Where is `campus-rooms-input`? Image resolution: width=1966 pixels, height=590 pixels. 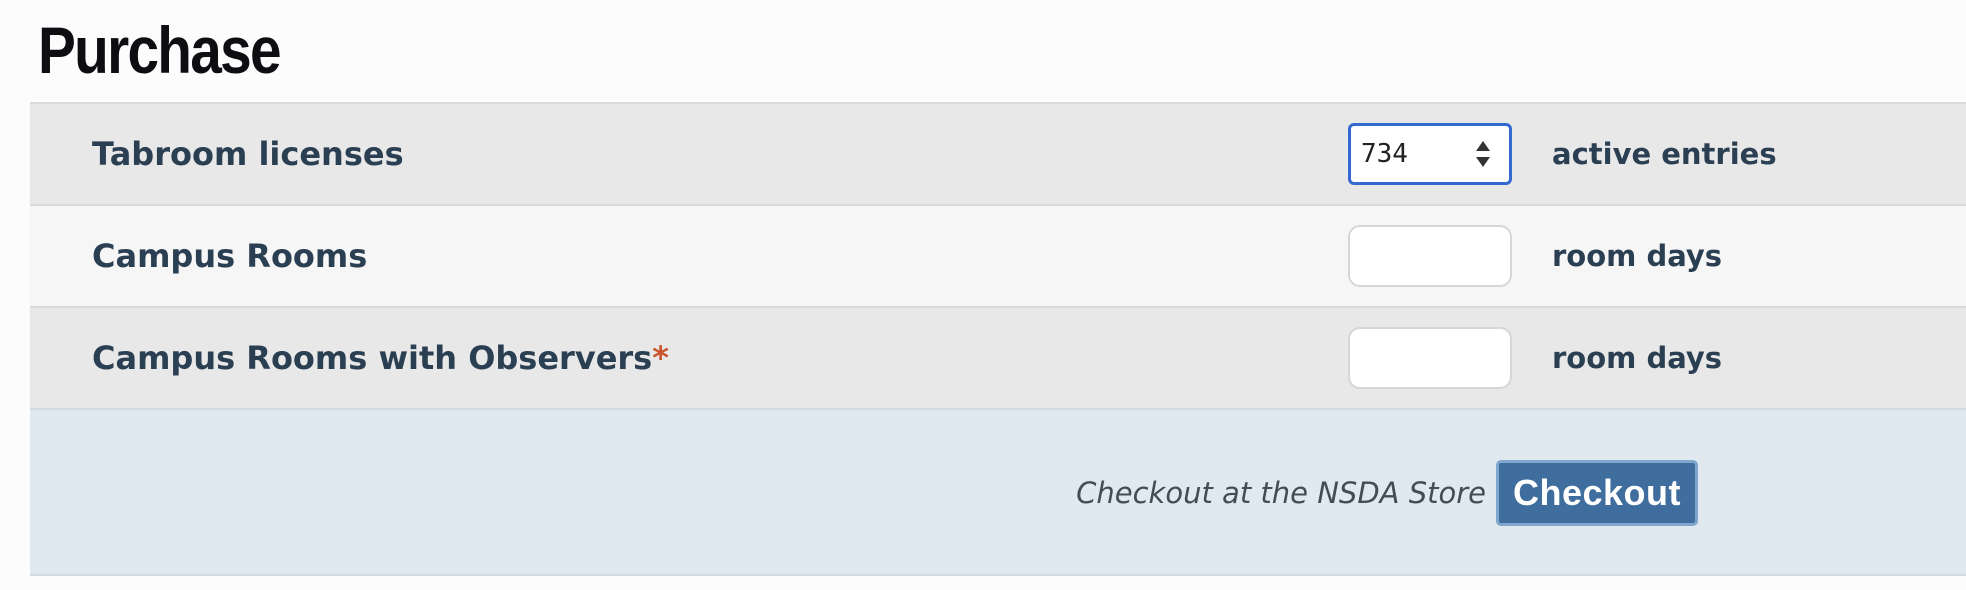
campus-rooms-input is located at coordinates (1430, 256).